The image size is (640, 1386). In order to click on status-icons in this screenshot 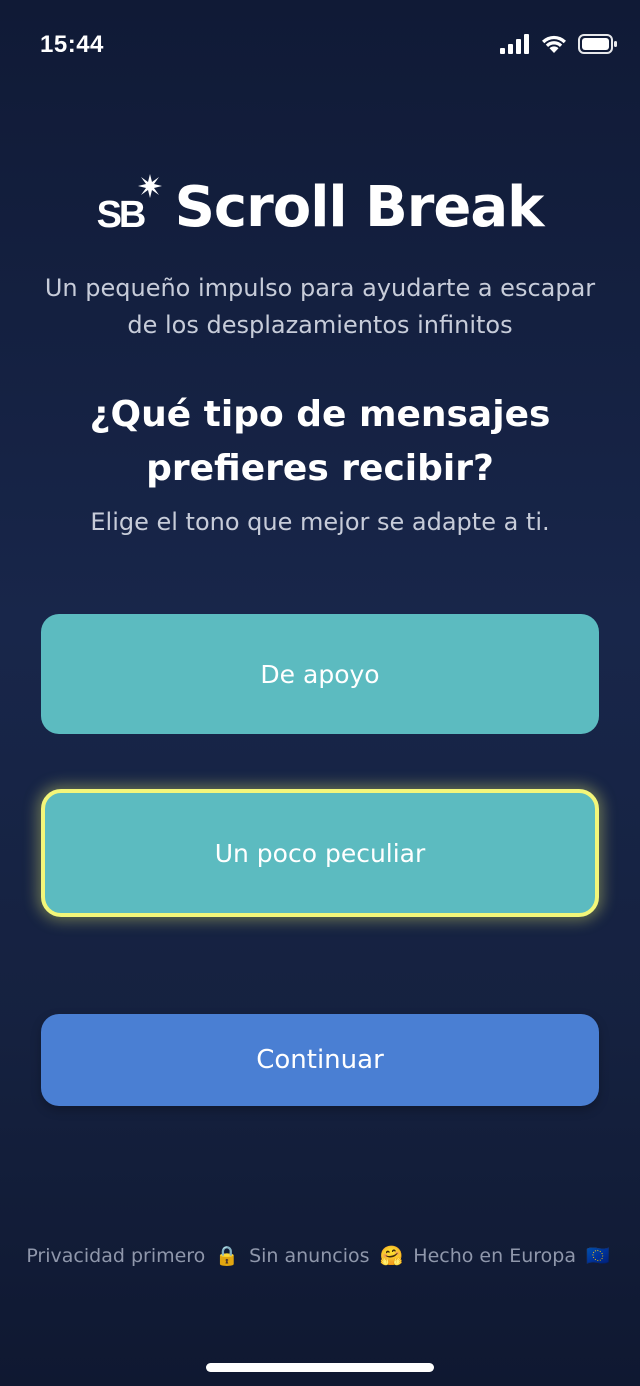, I will do `click(559, 44)`.